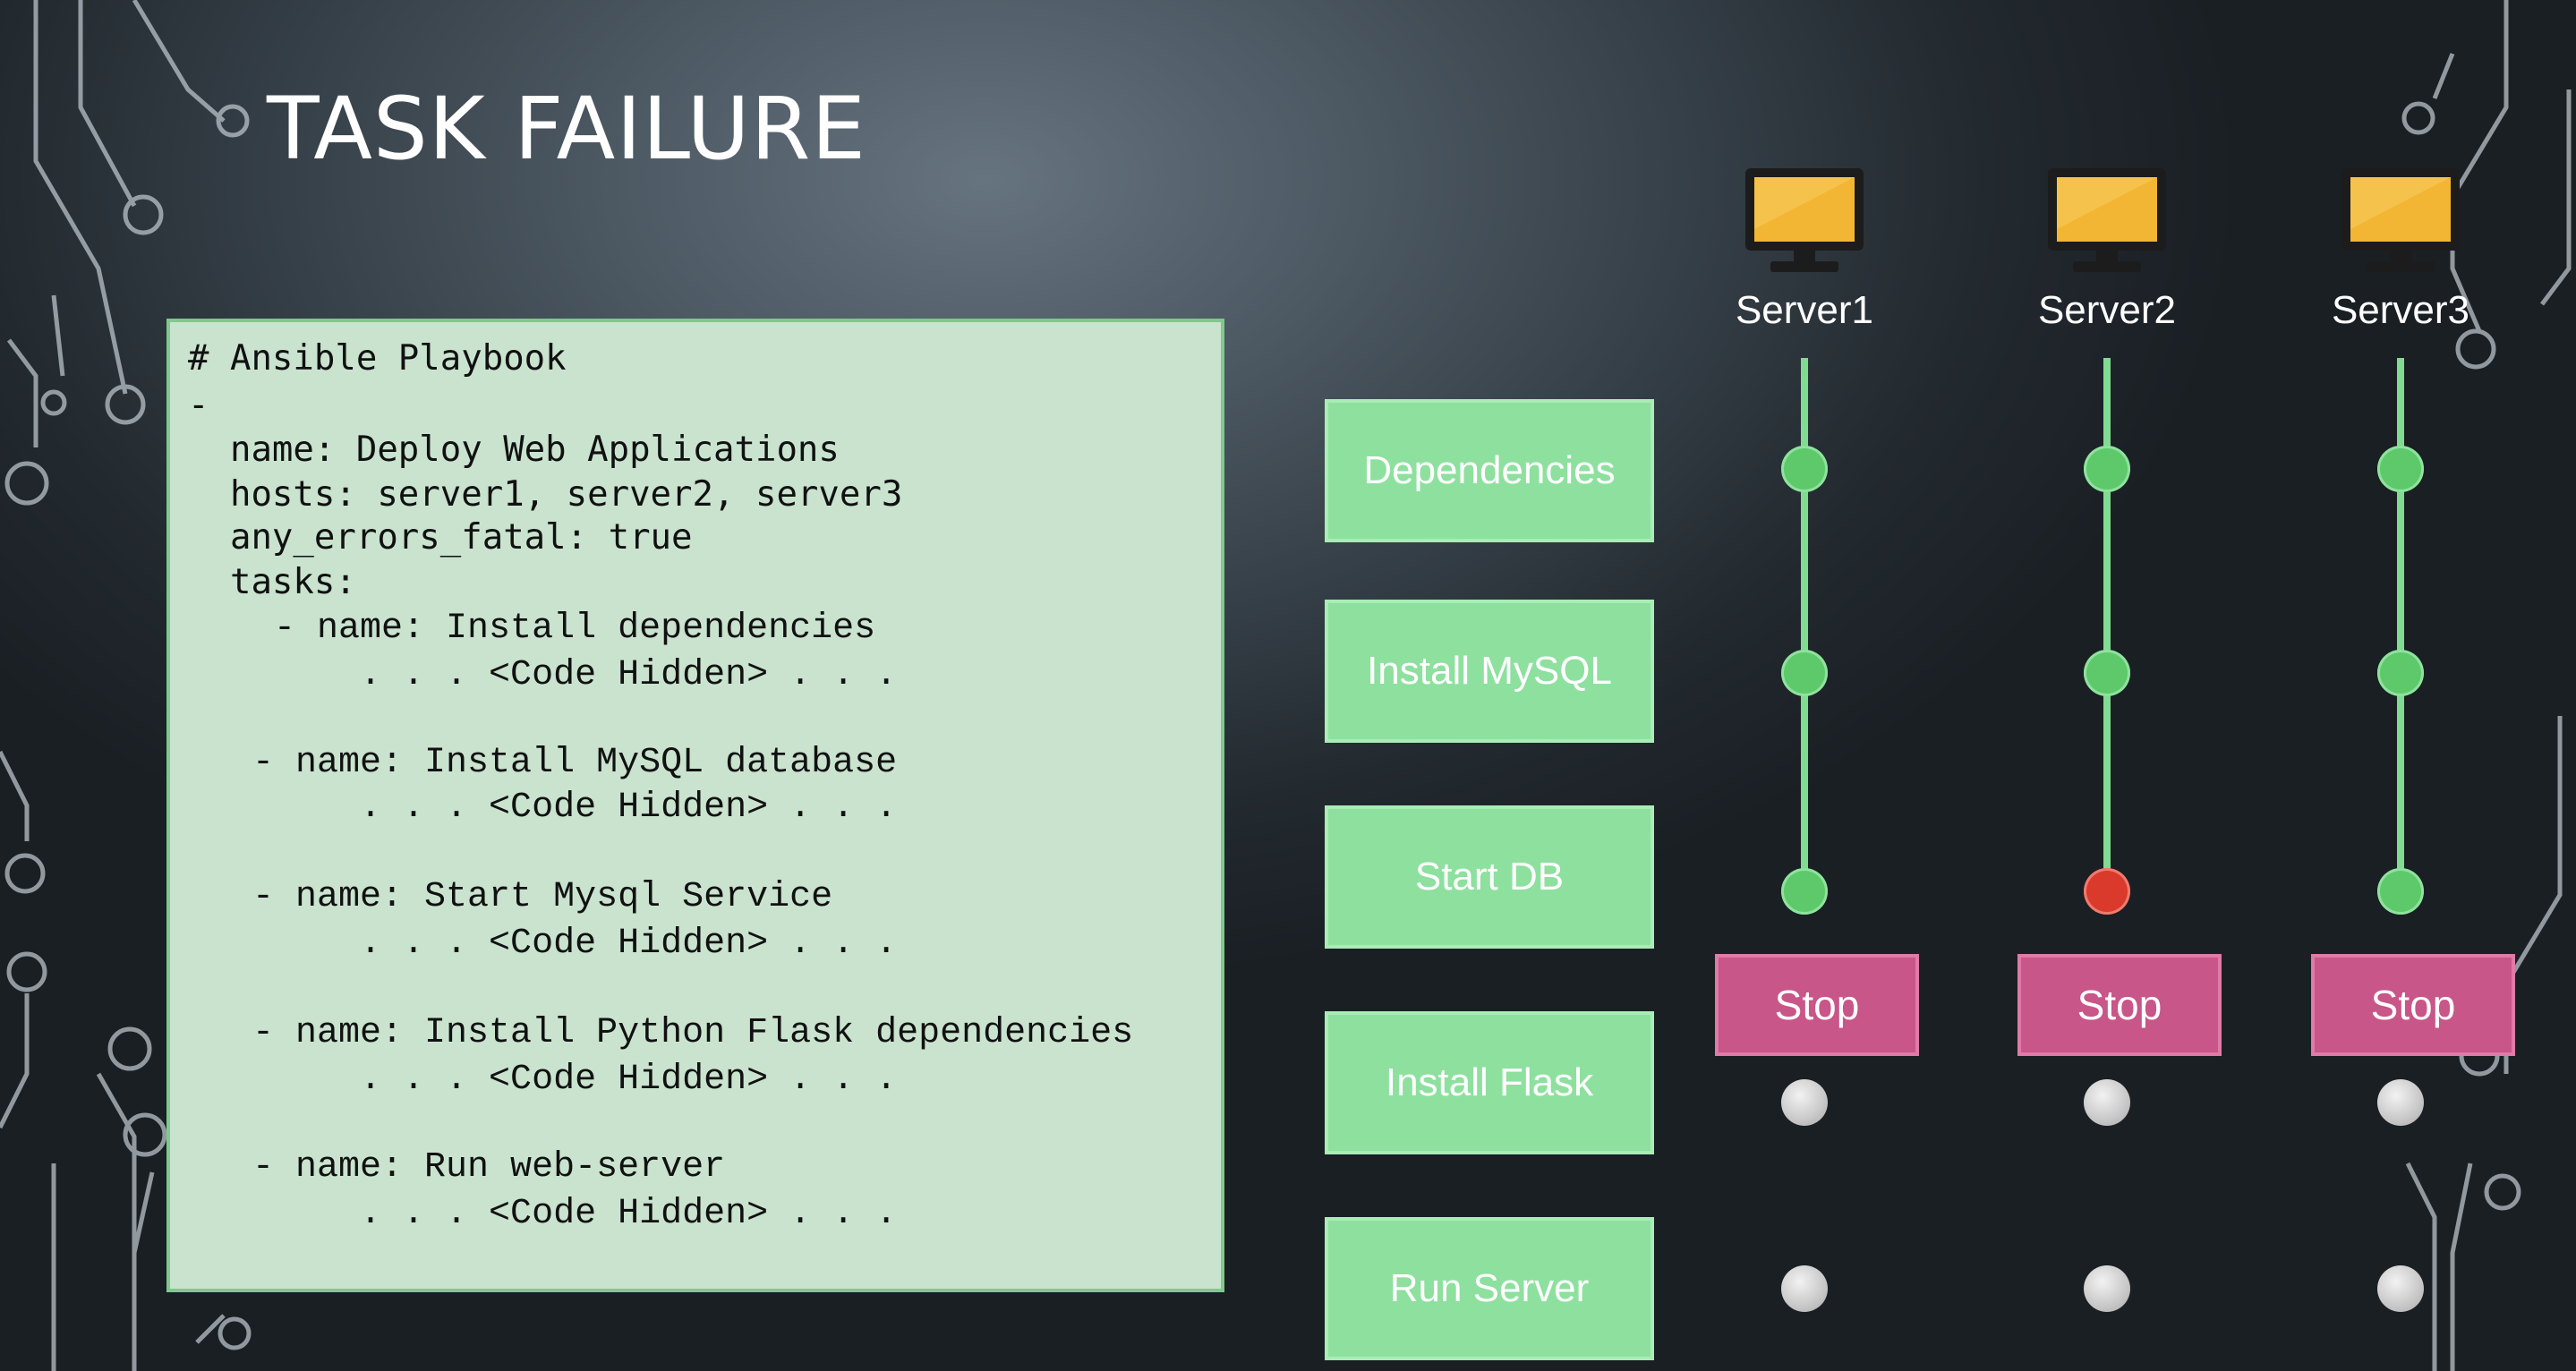 Image resolution: width=2576 pixels, height=1371 pixels. Describe the element at coordinates (566, 129) in the screenshot. I see `slide-title: TASK FAILURE` at that location.